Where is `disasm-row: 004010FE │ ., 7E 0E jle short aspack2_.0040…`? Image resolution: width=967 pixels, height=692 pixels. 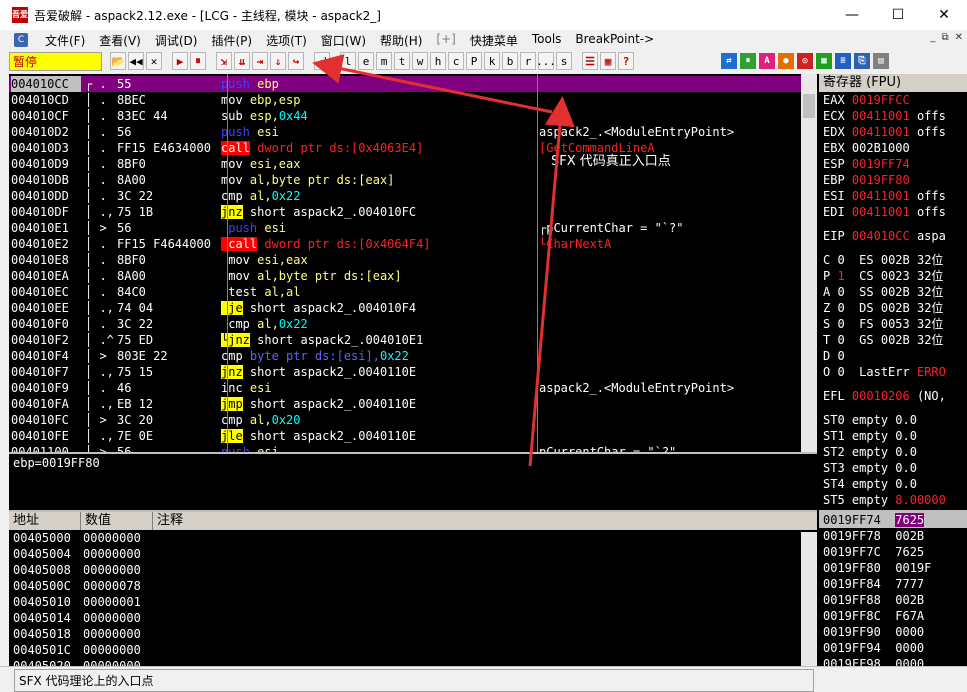 disasm-row: 004010FE │ ., 7E 0E jle short aspack2_.0040… is located at coordinates (413, 436).